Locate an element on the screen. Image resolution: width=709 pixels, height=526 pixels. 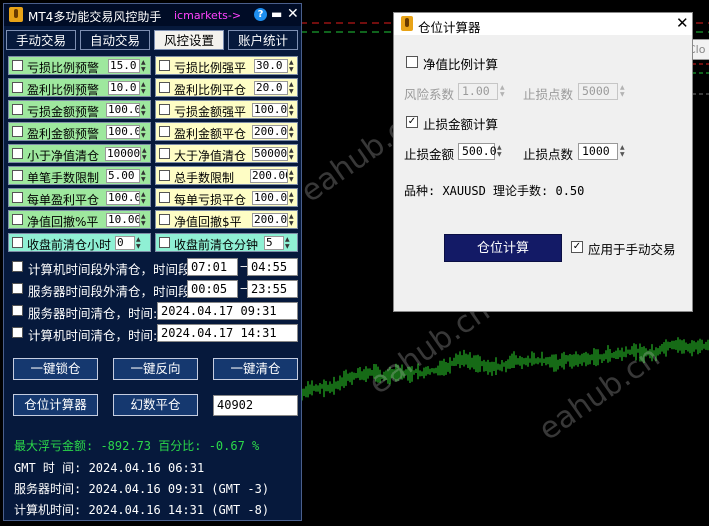
rule-value-input: 10000 is located at coordinates (123, 154).